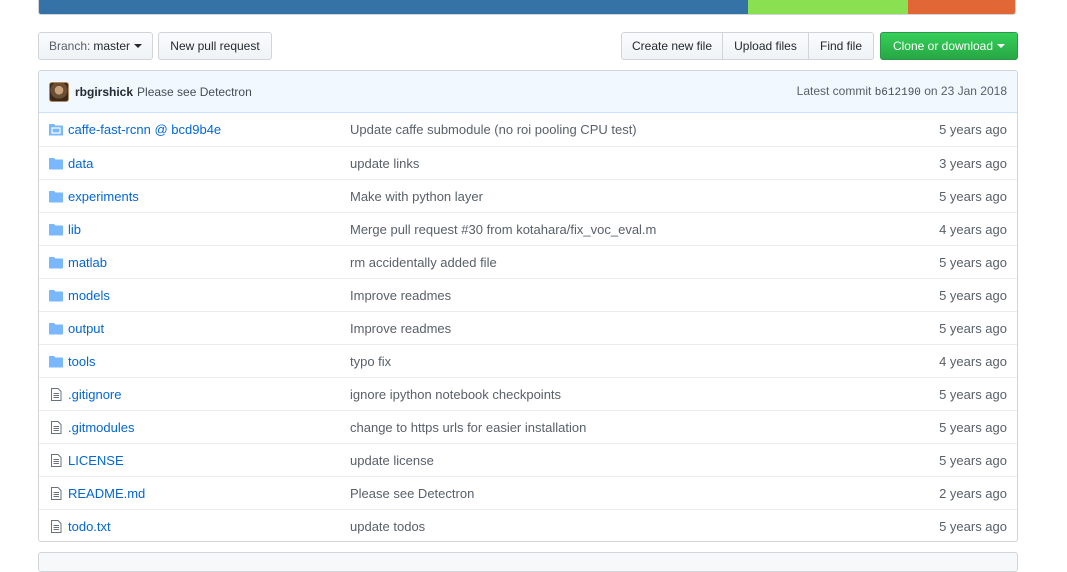  I want to click on latest-commit-info: Latest commit b612190 on 23 Jan 2018, so click(902, 91).